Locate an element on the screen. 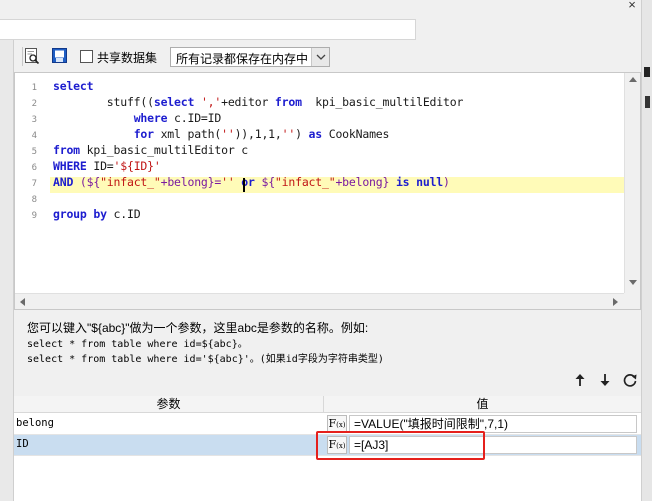 The height and width of the screenshot is (501, 652). code-text: ${ is located at coordinates (264, 182).